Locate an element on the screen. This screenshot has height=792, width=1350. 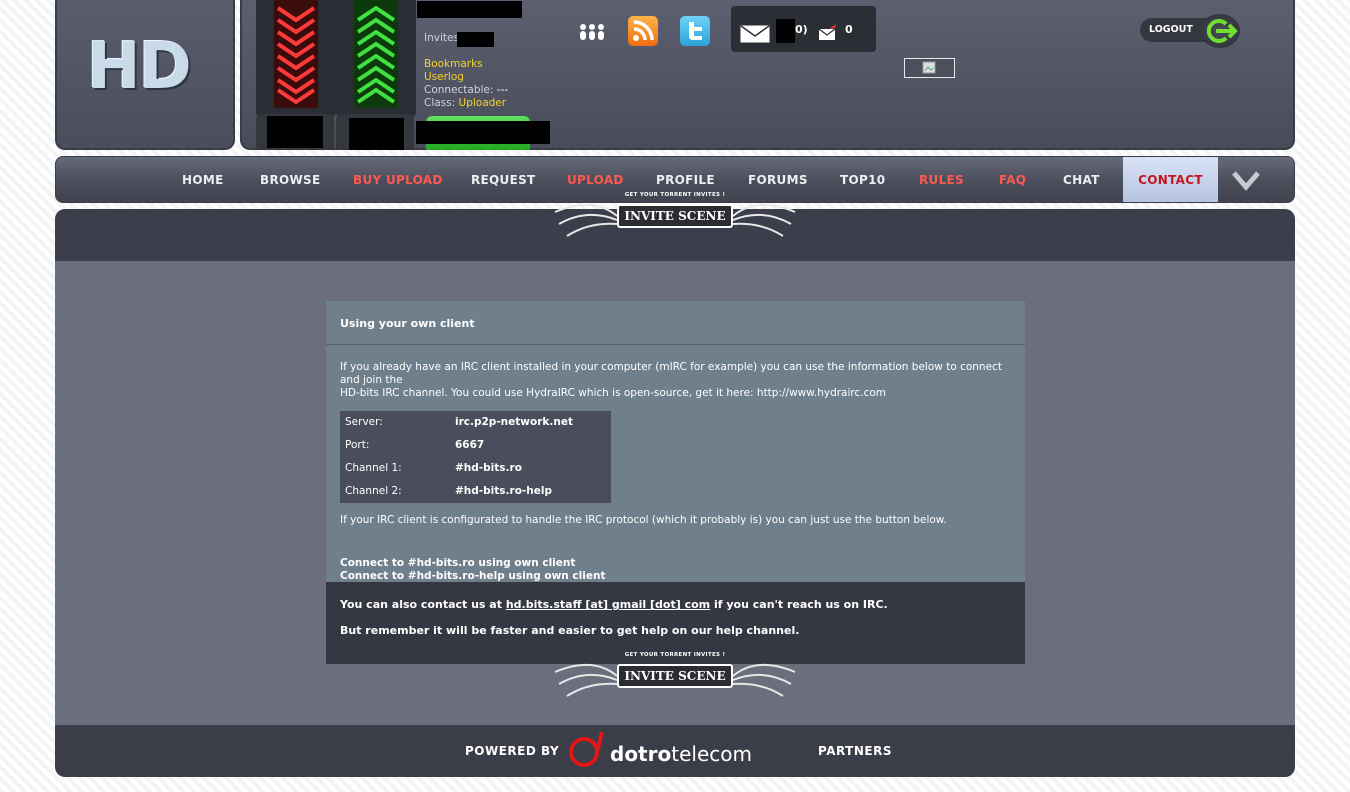
table-row: Server: irc.p2p-network.net is located at coordinates (475, 422).